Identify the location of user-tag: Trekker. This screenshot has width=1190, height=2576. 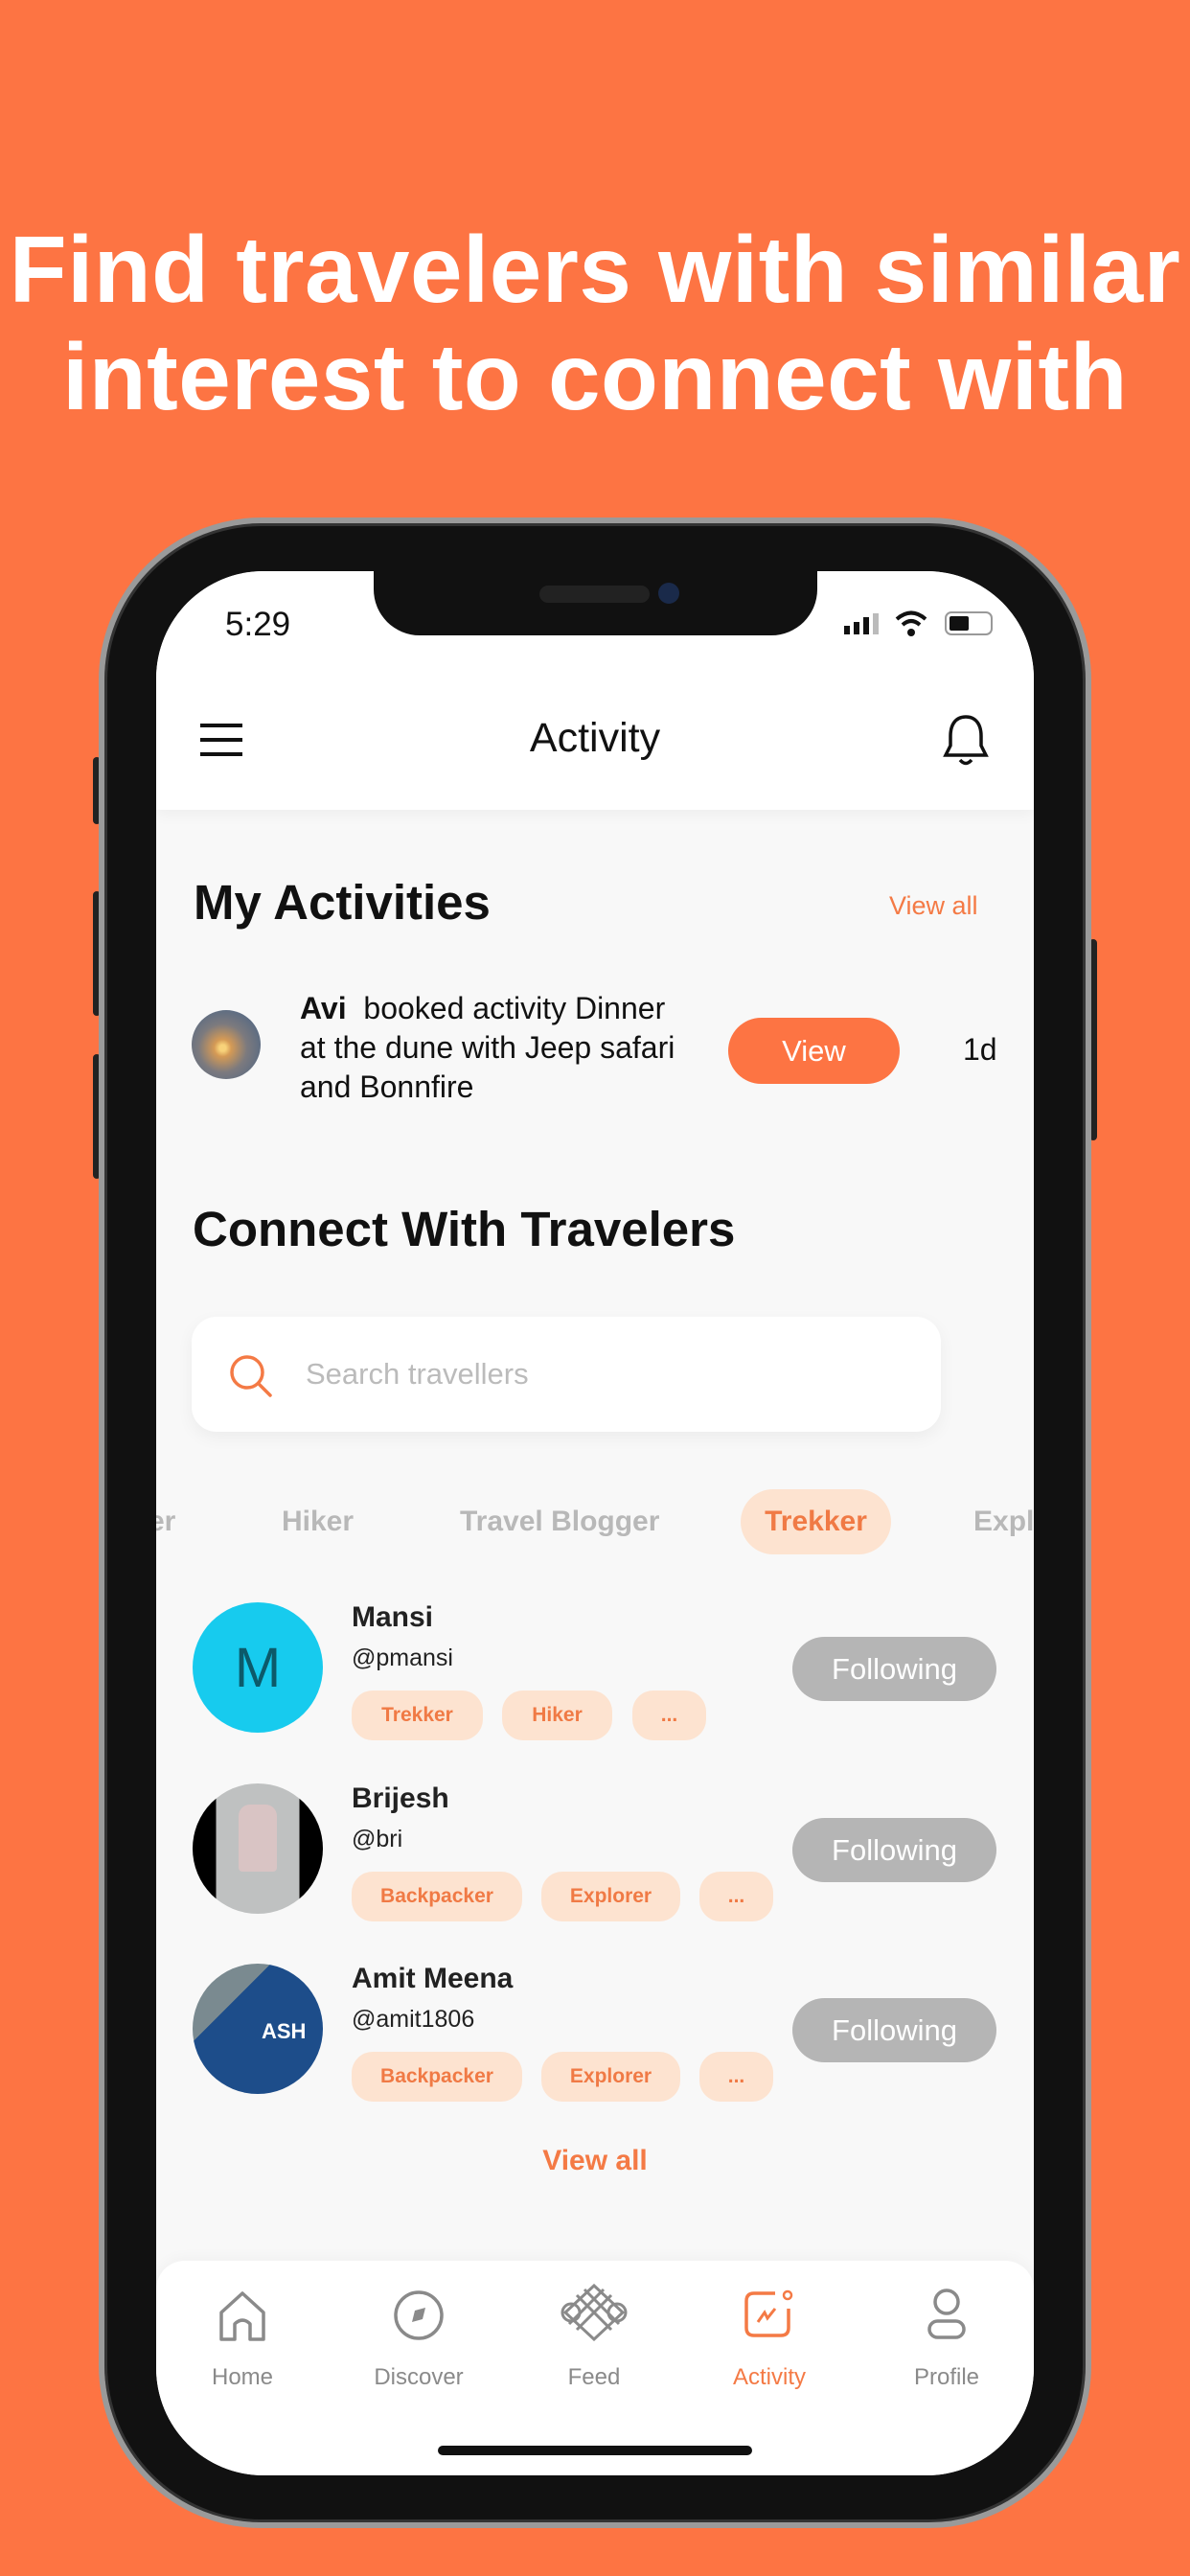
(418, 1715).